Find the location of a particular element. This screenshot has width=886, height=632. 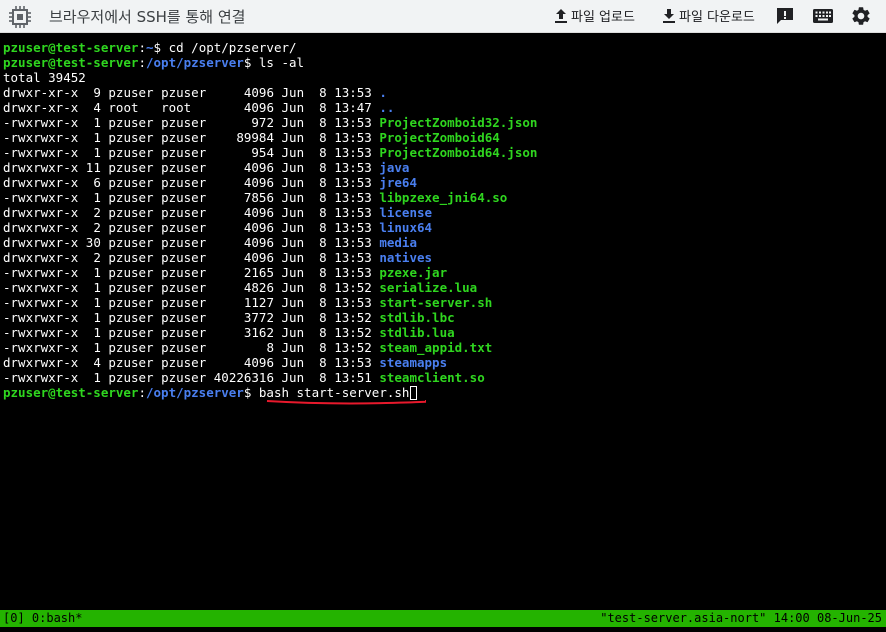

ls-size: 40226316 is located at coordinates (243, 377).